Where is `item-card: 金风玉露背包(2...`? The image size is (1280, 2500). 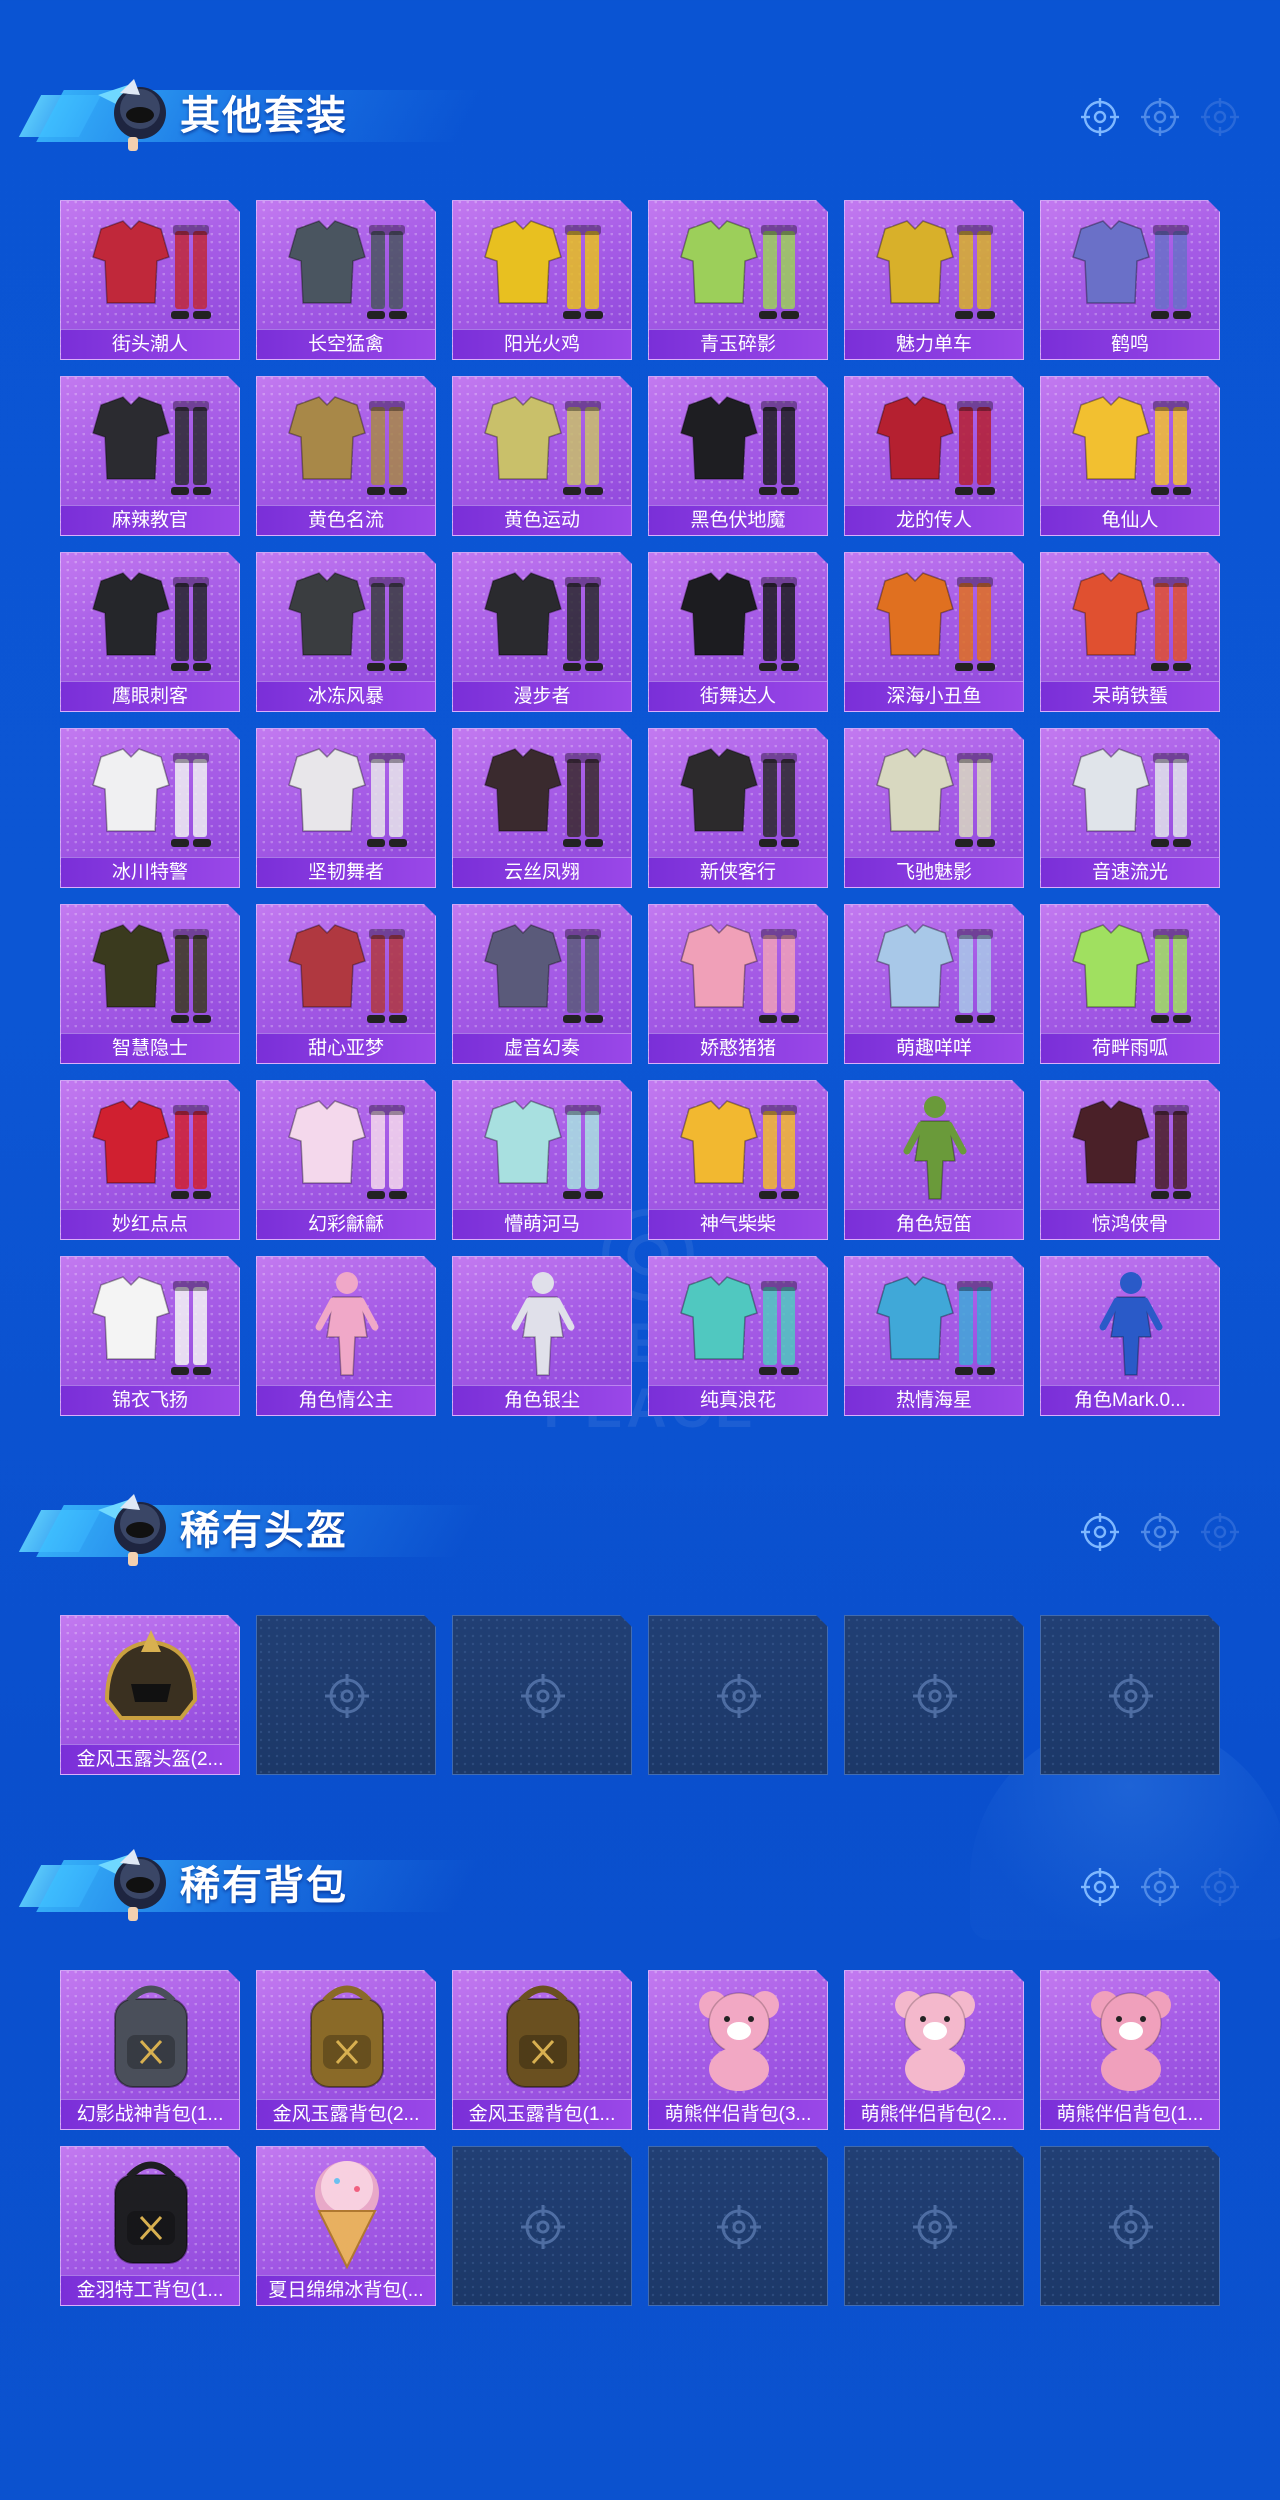 item-card: 金风玉露背包(2... is located at coordinates (346, 2050).